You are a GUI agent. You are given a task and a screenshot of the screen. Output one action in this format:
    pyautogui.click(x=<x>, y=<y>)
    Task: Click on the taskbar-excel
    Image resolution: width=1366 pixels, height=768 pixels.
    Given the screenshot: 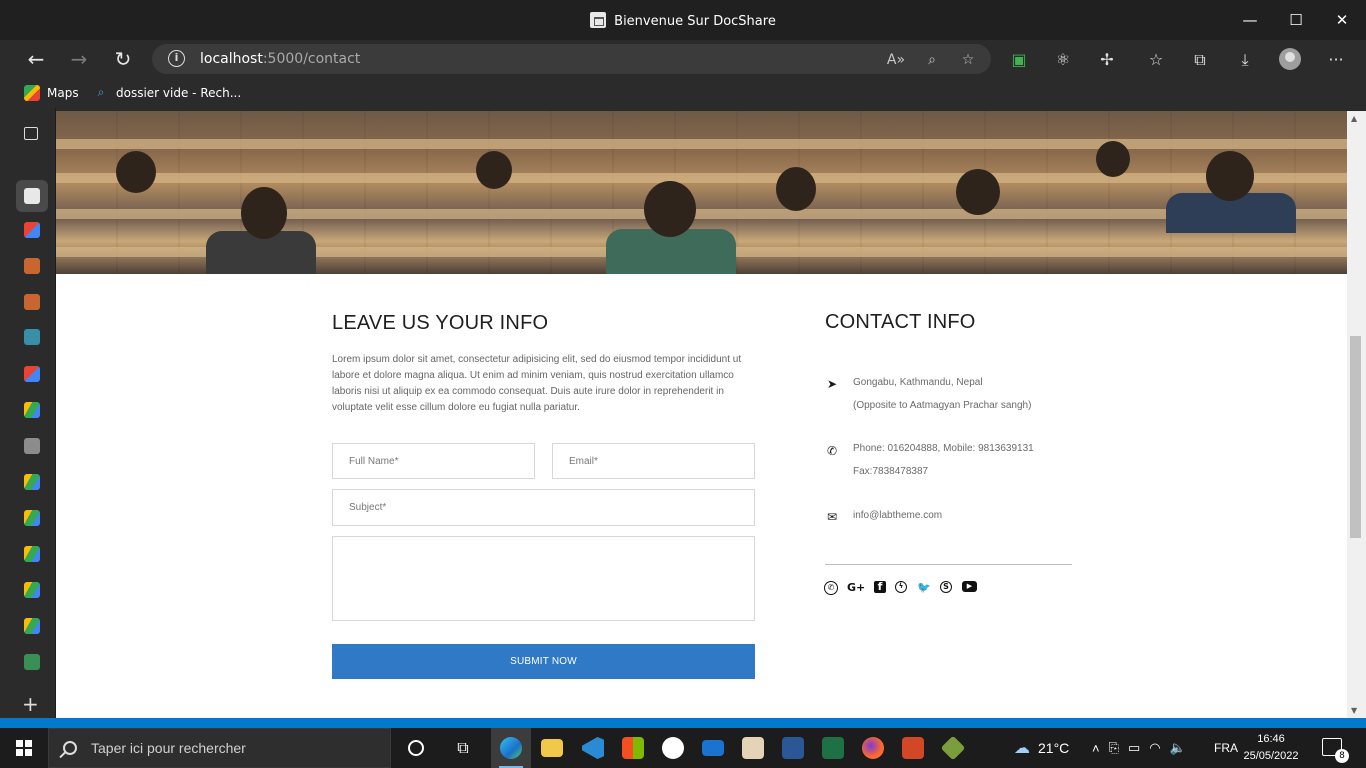 What is the action you would take?
    pyautogui.click(x=833, y=748)
    